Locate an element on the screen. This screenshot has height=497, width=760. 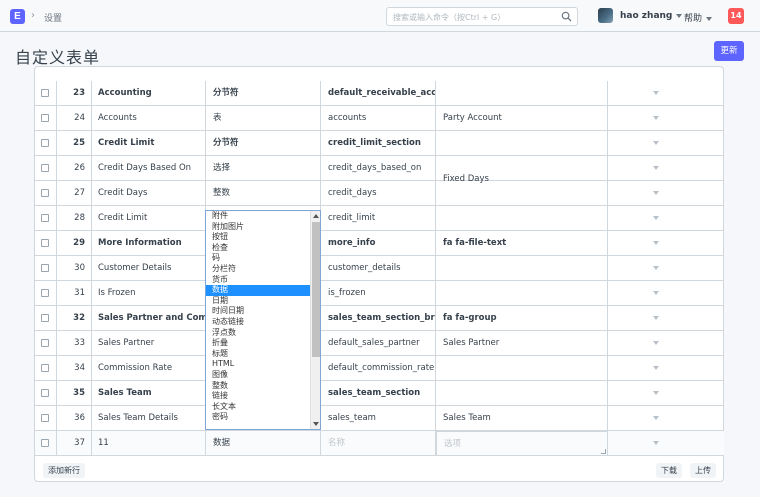
table-row: 24 Accounts 表 accounts Party Account is located at coordinates (379, 118).